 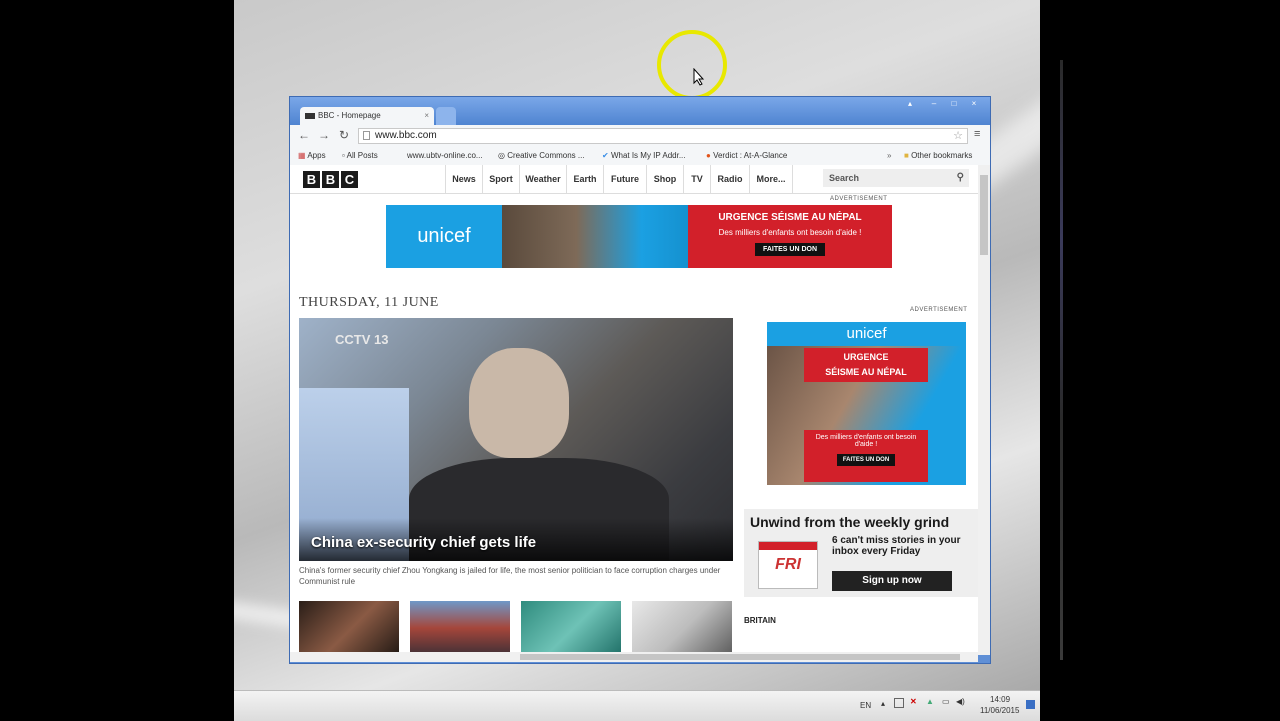 I want to click on more-bookmarks-icon: », so click(x=889, y=156).